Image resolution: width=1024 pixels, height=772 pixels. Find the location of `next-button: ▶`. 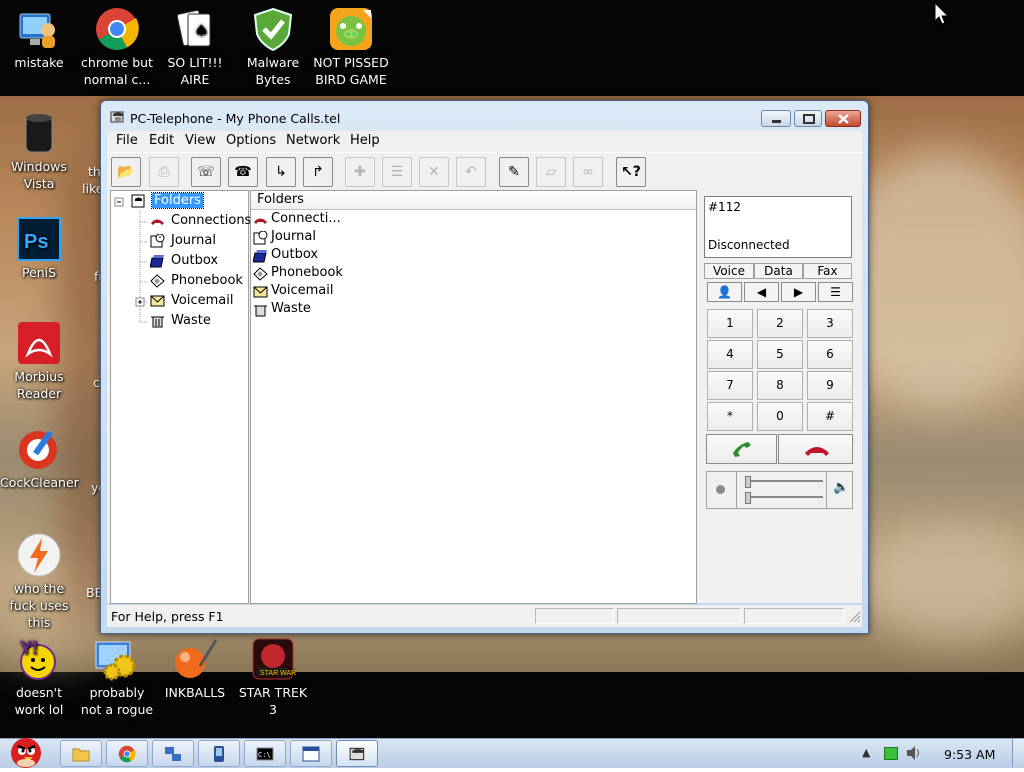

next-button: ▶ is located at coordinates (798, 292).